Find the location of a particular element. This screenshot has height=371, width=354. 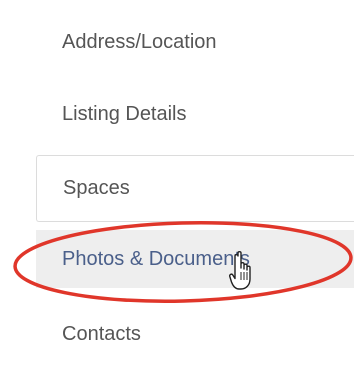

sidebar-item-photos-documents: Photos & Documents is located at coordinates (195, 259).